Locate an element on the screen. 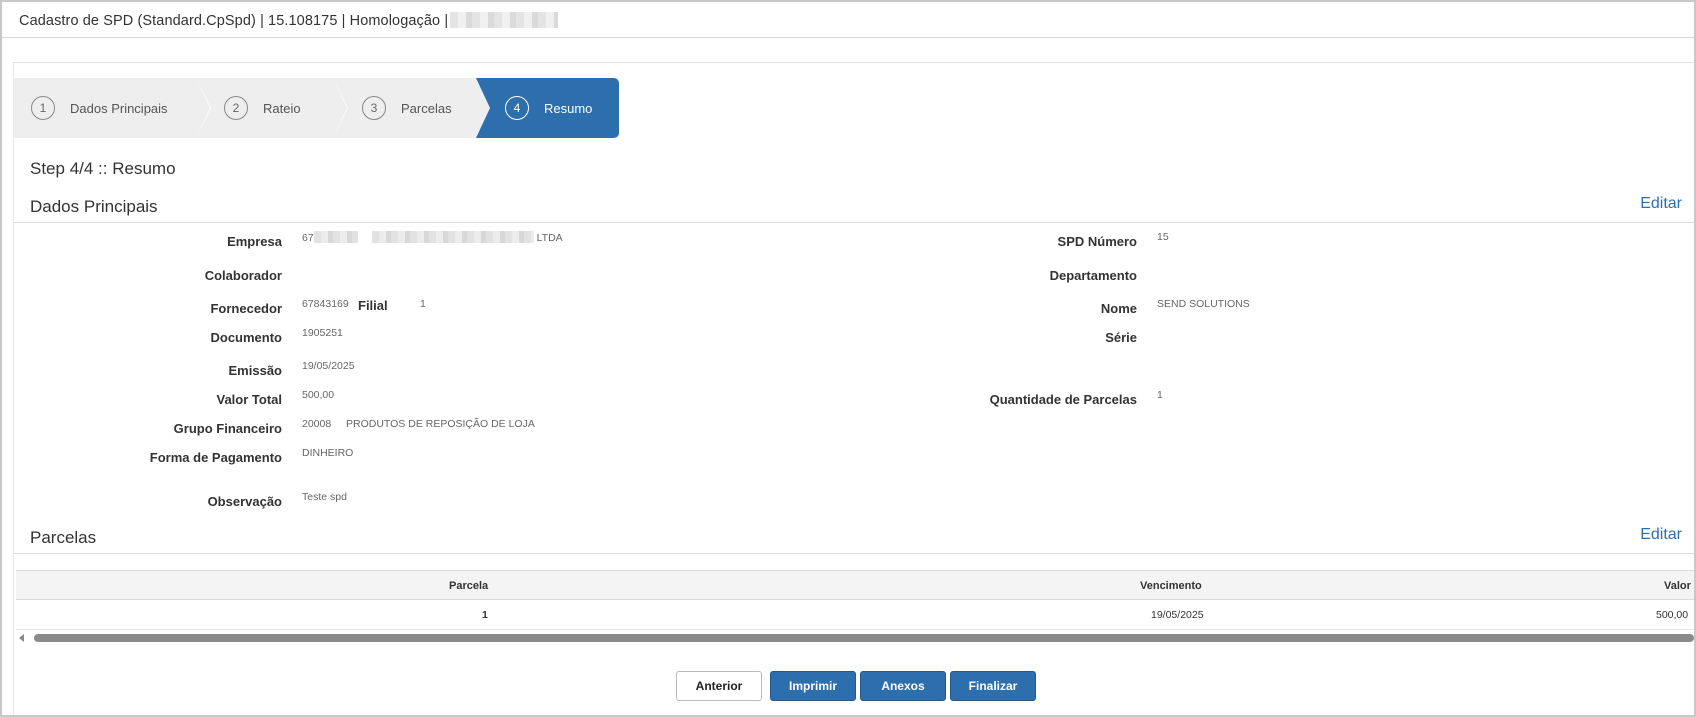 Image resolution: width=1696 pixels, height=717 pixels. wizard-step-dados-principais: 1 Dados Principais is located at coordinates (112, 108).